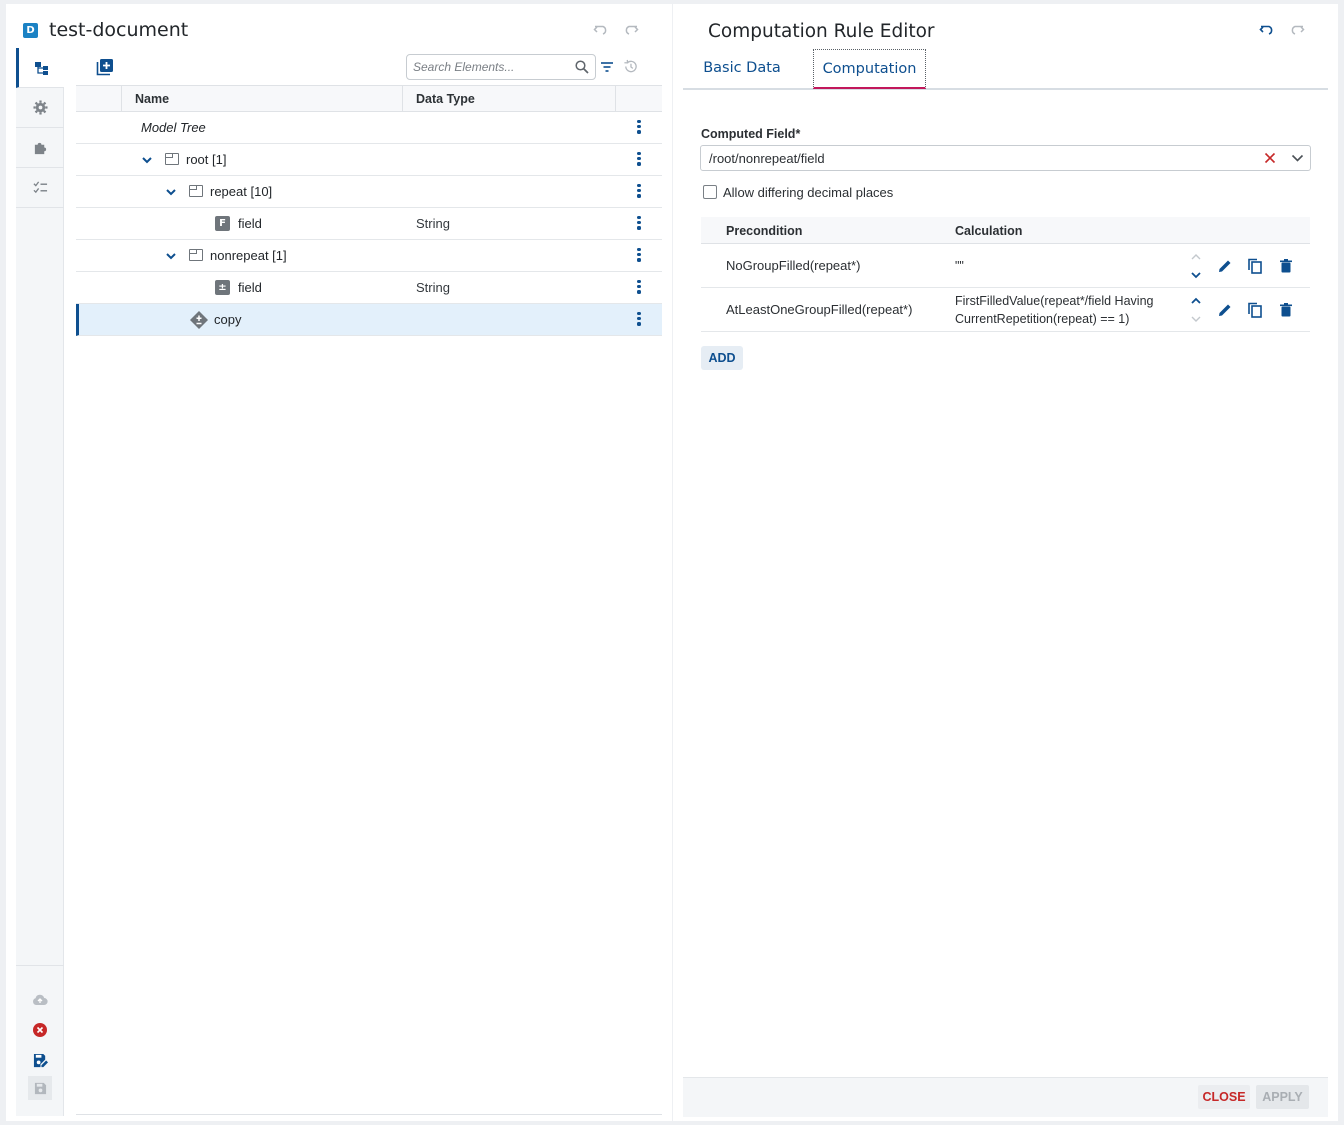 The image size is (1344, 1125). What do you see at coordinates (808, 192) in the screenshot?
I see `decimal-places-label: Allow differing decimal places` at bounding box center [808, 192].